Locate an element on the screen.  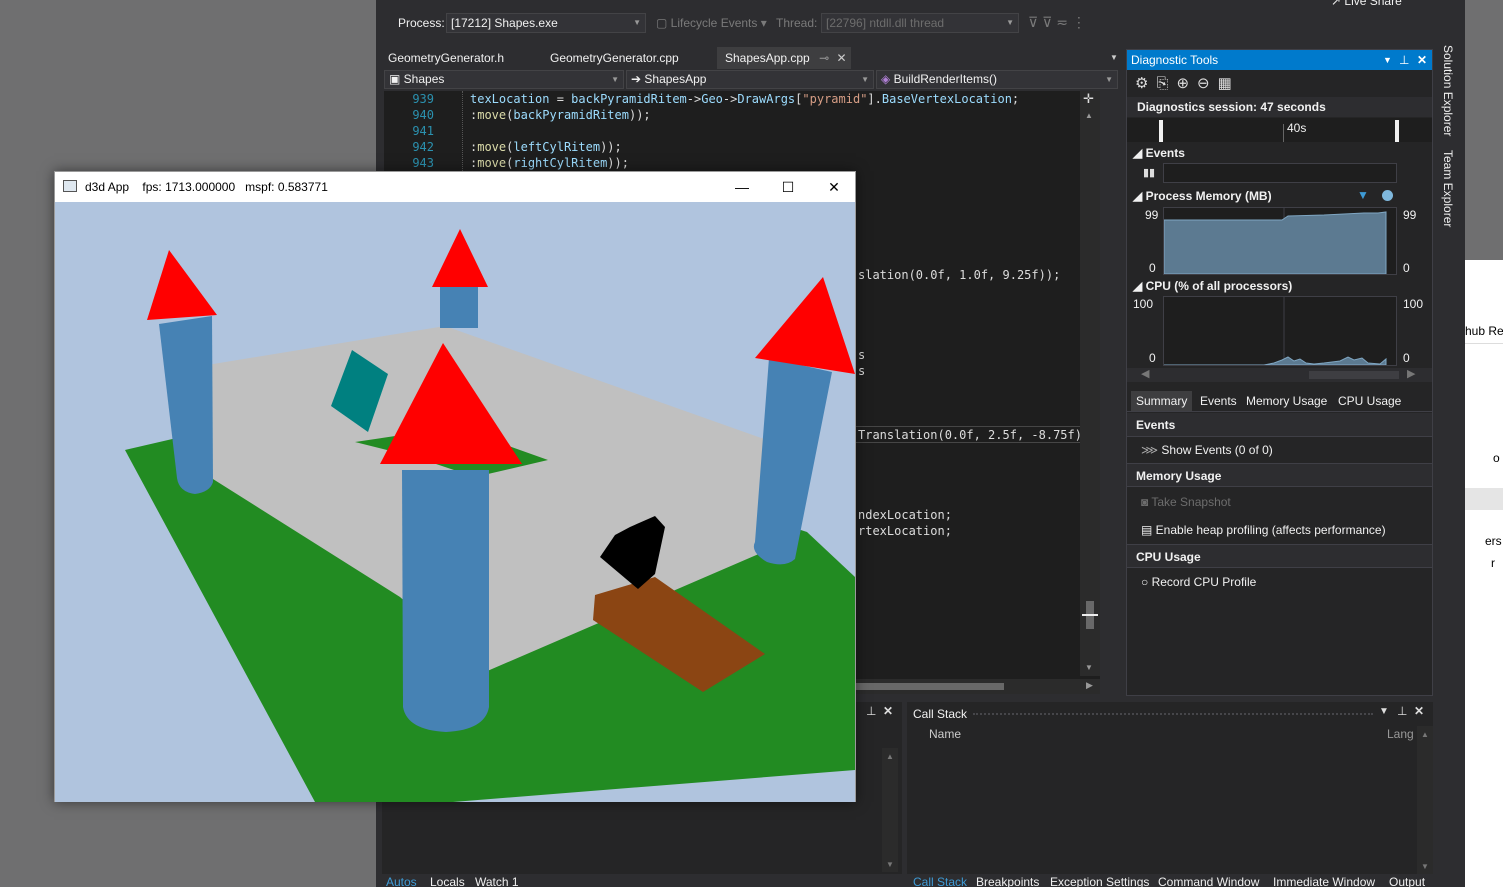
editor-horizontal-scrollbar: ▶ is located at coordinates (967, 686).